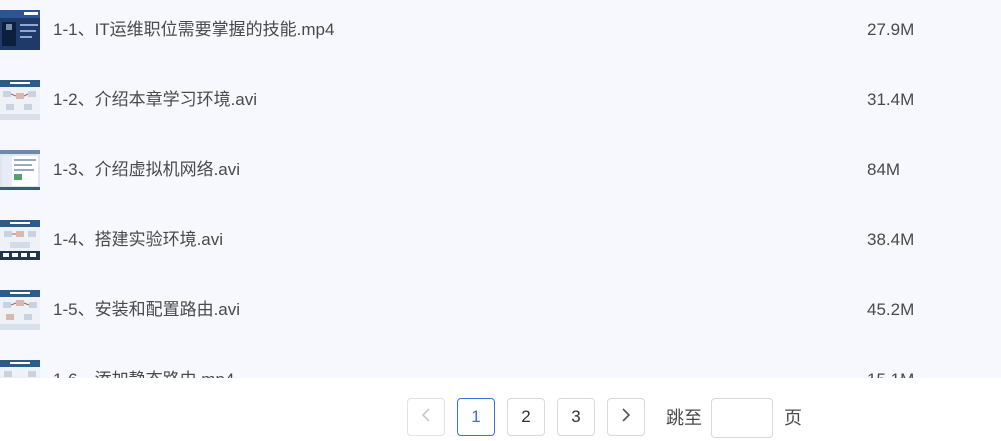 Image resolution: width=1001 pixels, height=441 pixels. I want to click on chevron-left-icon, so click(426, 417).